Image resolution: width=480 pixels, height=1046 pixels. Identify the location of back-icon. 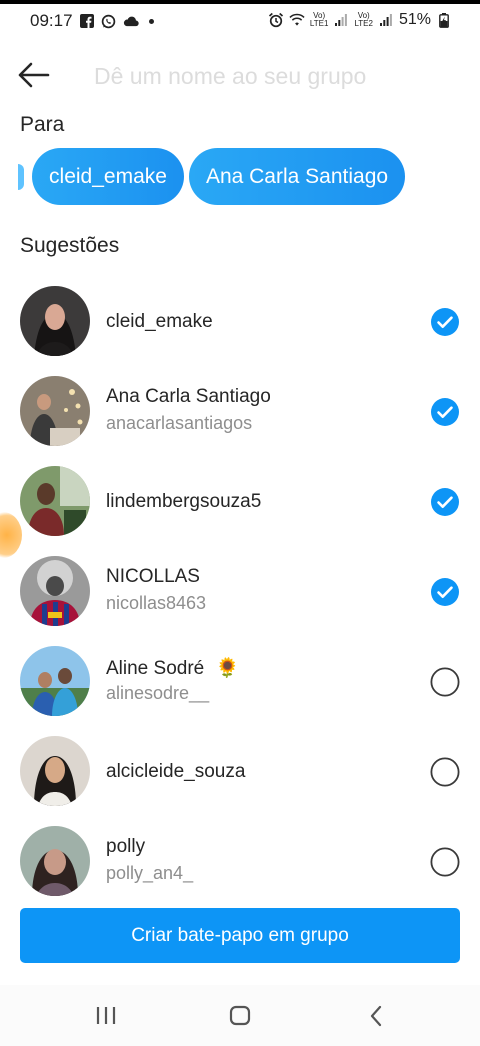
(376, 1016).